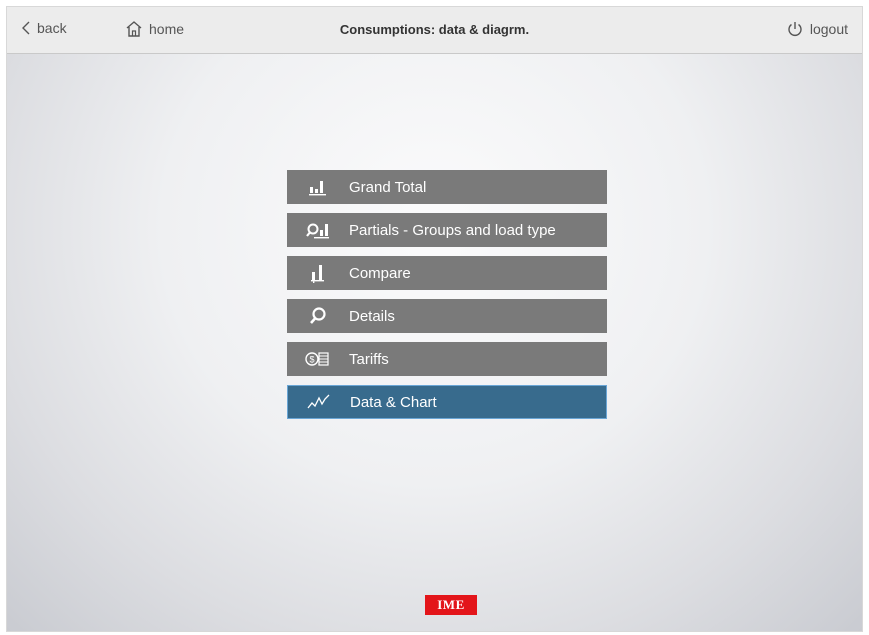 The height and width of the screenshot is (635, 869). What do you see at coordinates (318, 187) in the screenshot?
I see `bar-chart-icon` at bounding box center [318, 187].